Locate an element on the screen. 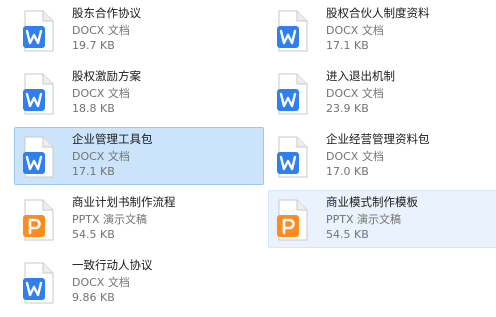 This screenshot has height=317, width=496. file-item-5: 企业经营管理资料包 DOCX 文档 17.0 KB is located at coordinates (382, 156).